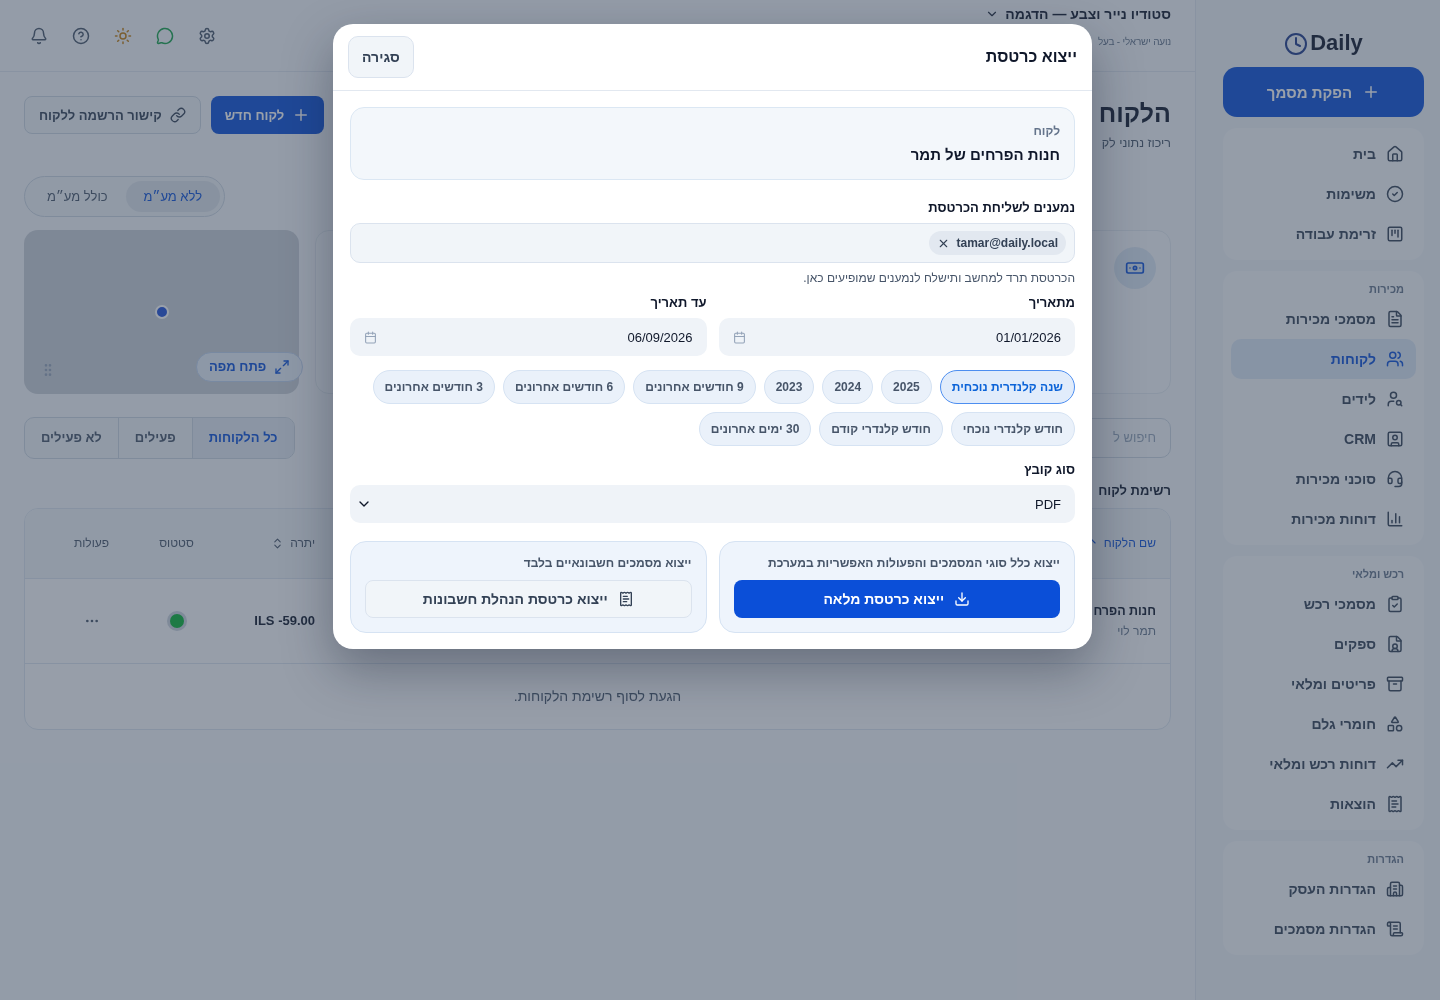 The width and height of the screenshot is (1440, 1000). What do you see at coordinates (985, 154) in the screenshot?
I see `customer-name: חנות הפרחים של תמר` at bounding box center [985, 154].